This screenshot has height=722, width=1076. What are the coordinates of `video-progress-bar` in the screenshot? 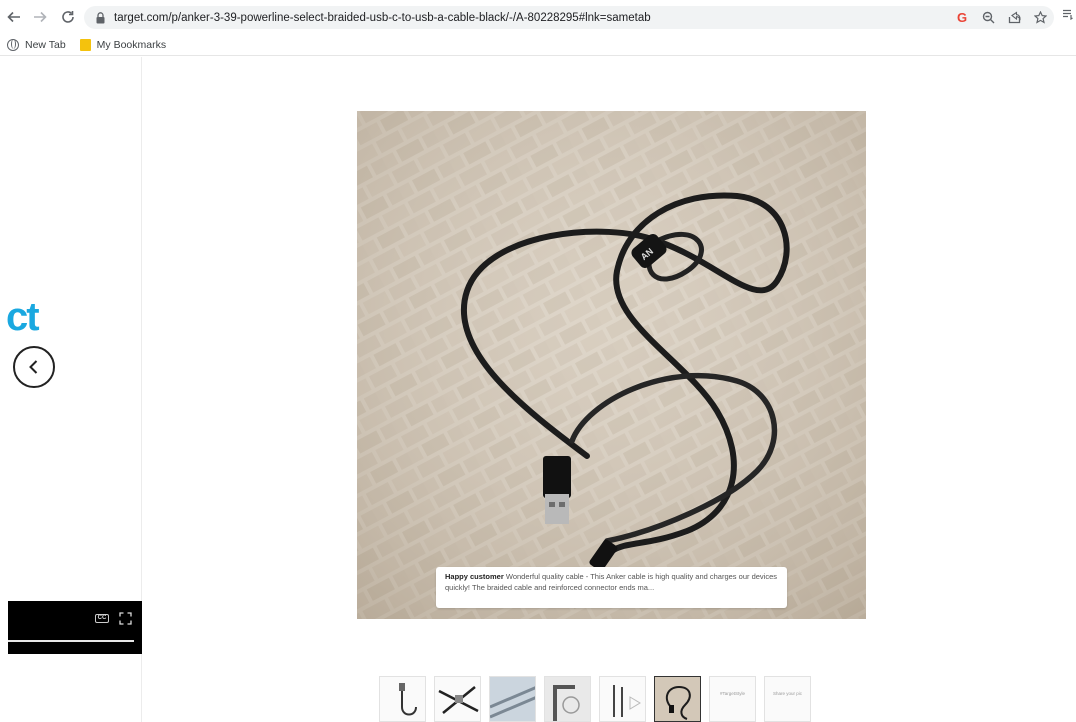 It's located at (71, 641).